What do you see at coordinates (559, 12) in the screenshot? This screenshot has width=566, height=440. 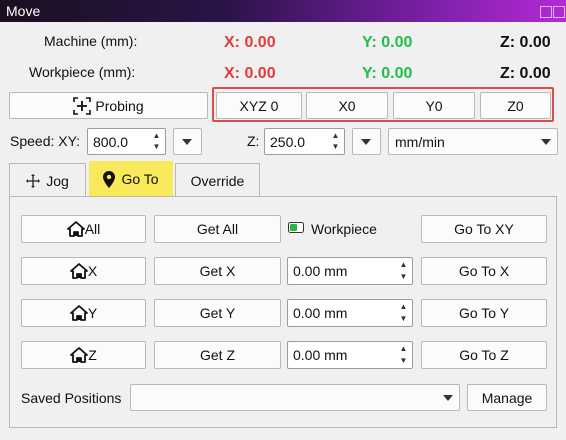 I see `close-window-icon` at bounding box center [559, 12].